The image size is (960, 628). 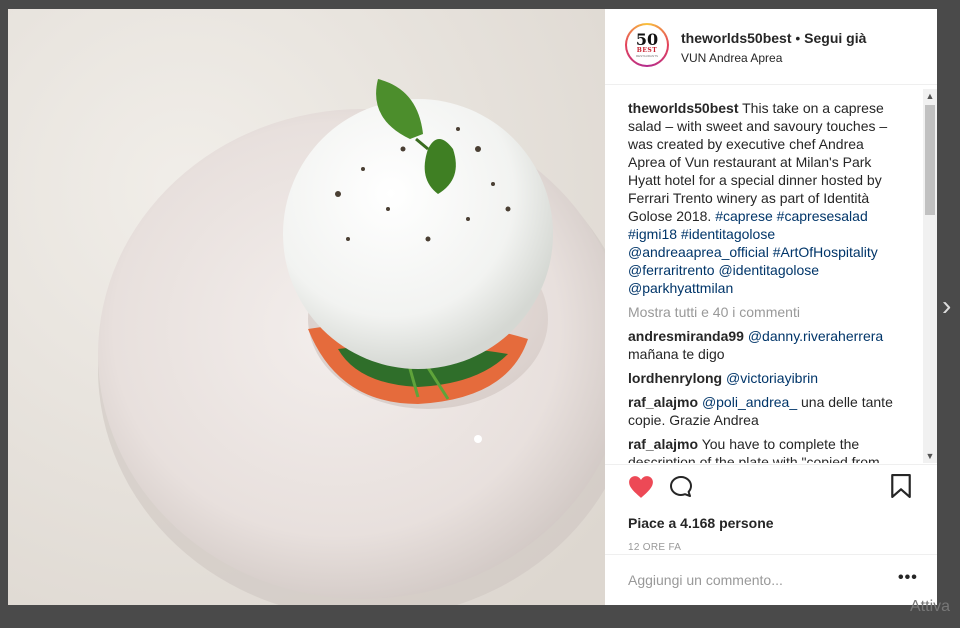 I want to click on scroll-down-arrow-icon: ▼, so click(x=930, y=456).